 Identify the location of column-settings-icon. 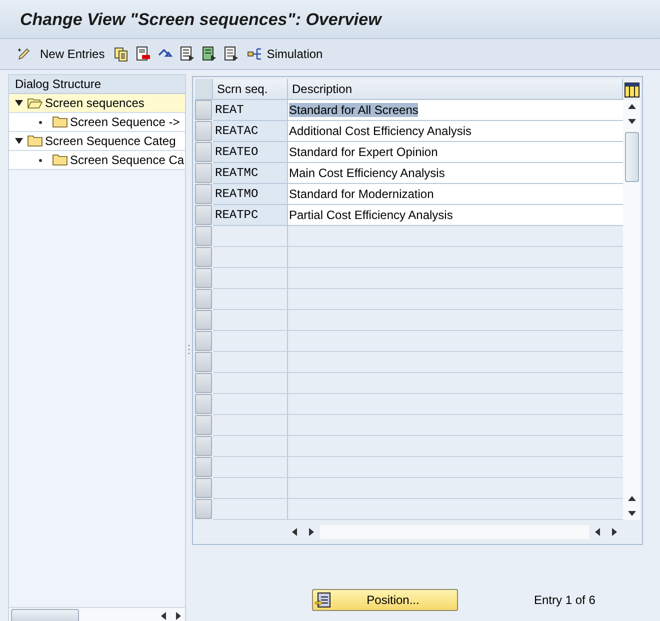
(632, 90).